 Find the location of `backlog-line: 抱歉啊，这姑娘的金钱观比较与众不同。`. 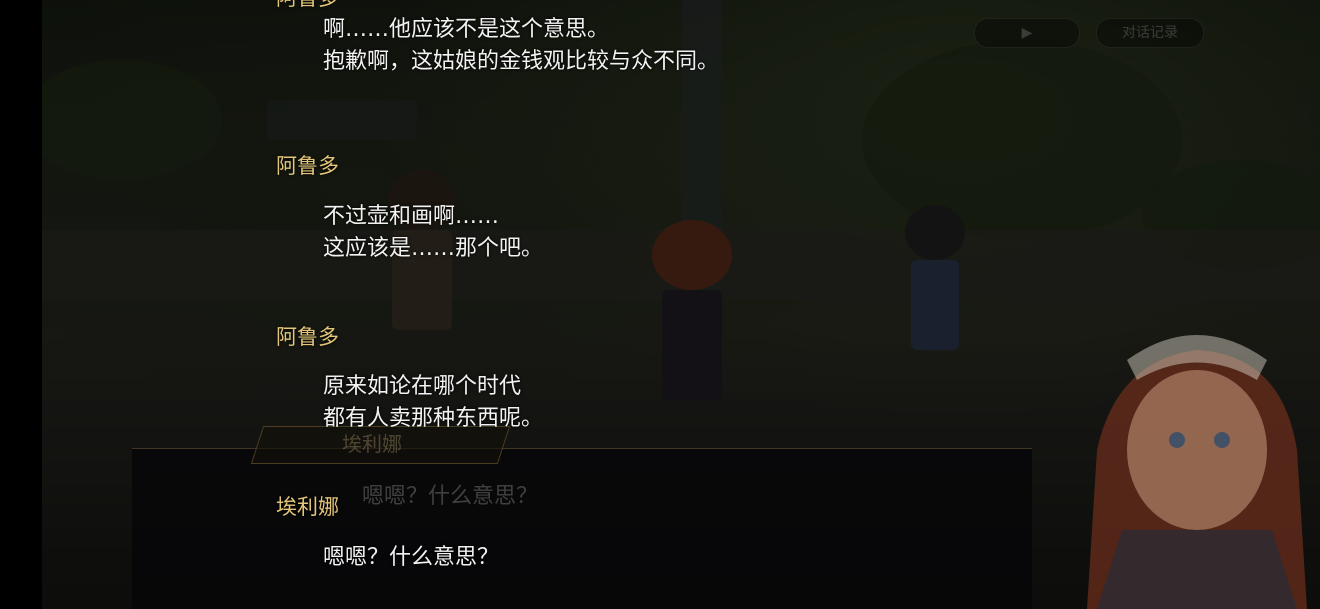

backlog-line: 抱歉啊，这姑娘的金钱观比较与众不同。 is located at coordinates (521, 61).